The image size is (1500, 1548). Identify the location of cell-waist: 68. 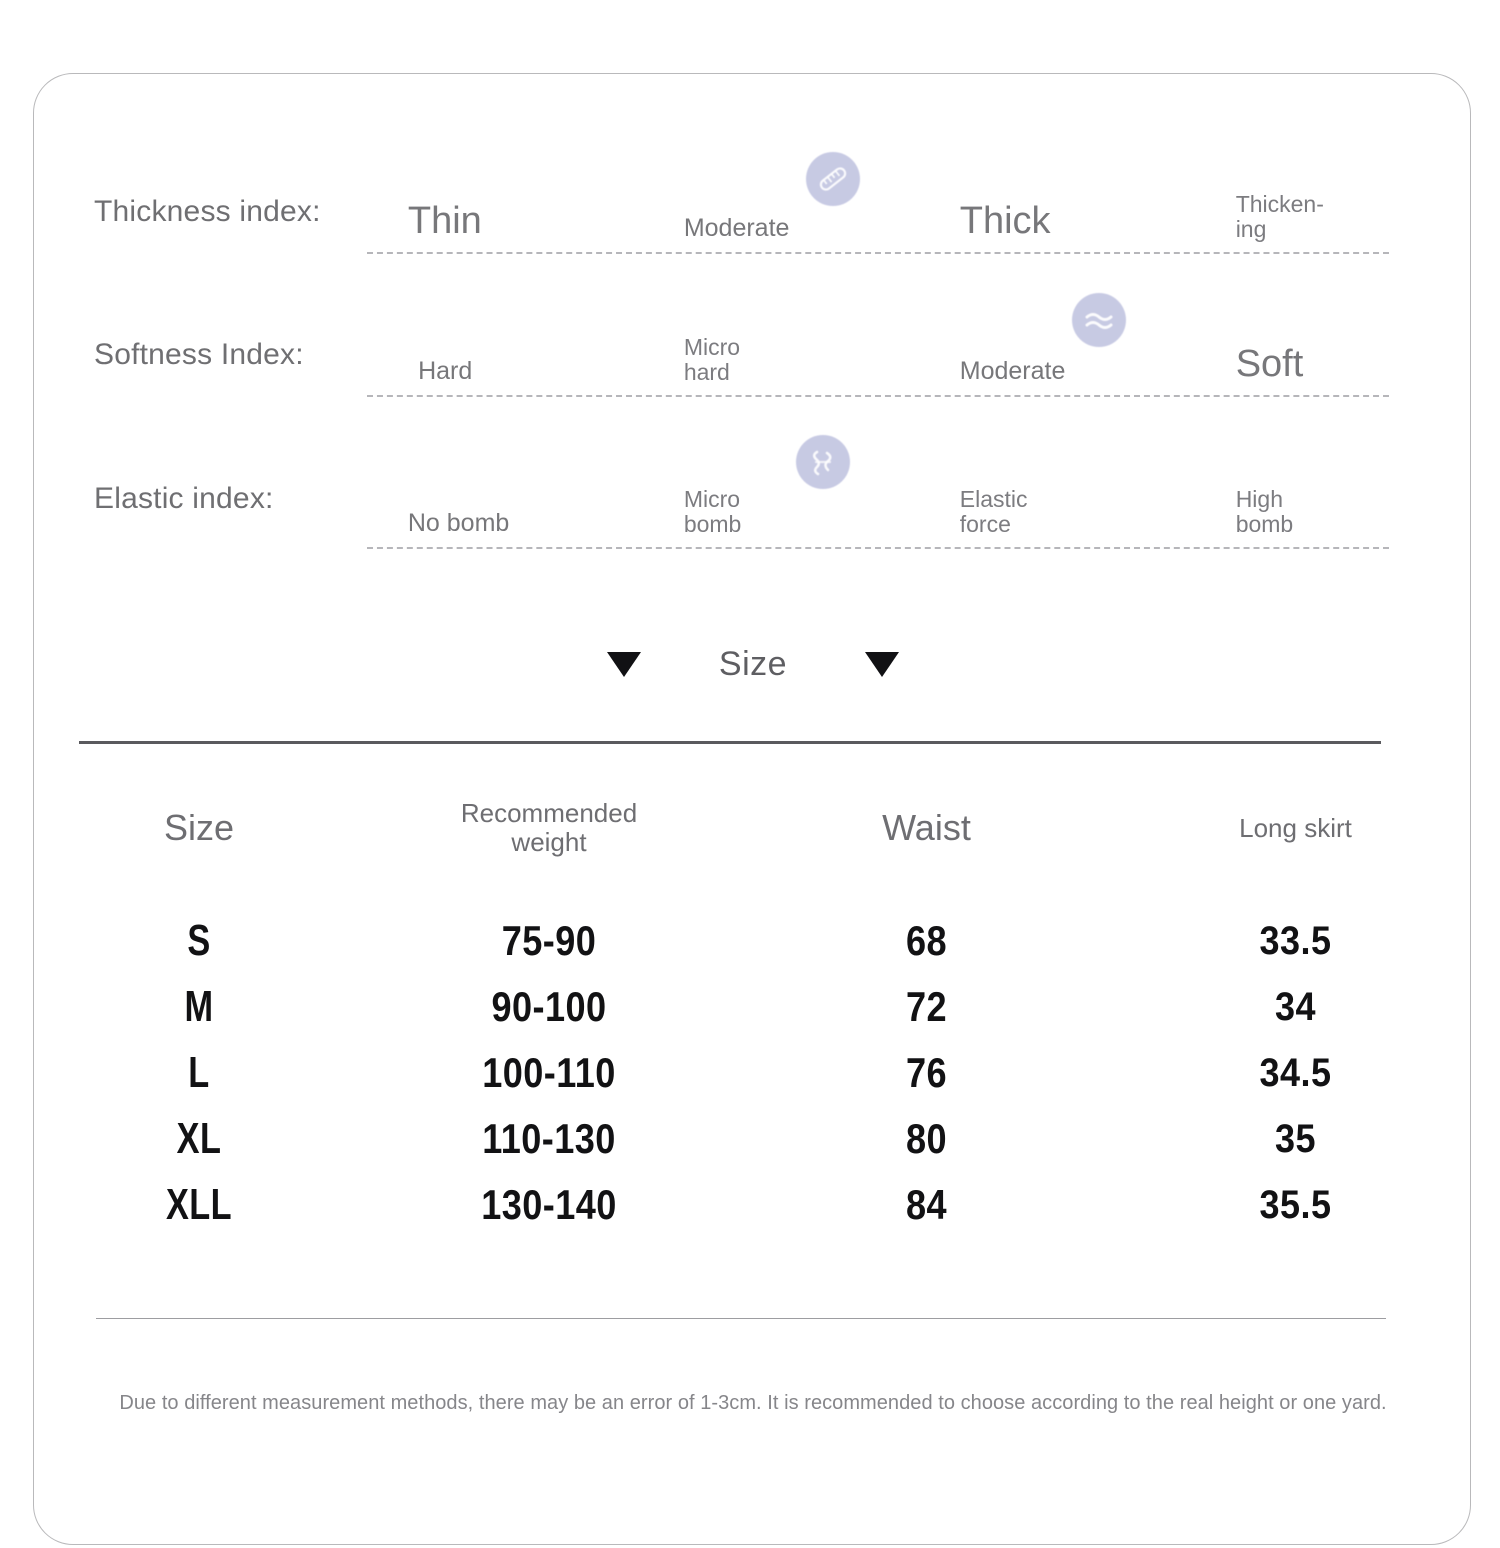
(926, 940).